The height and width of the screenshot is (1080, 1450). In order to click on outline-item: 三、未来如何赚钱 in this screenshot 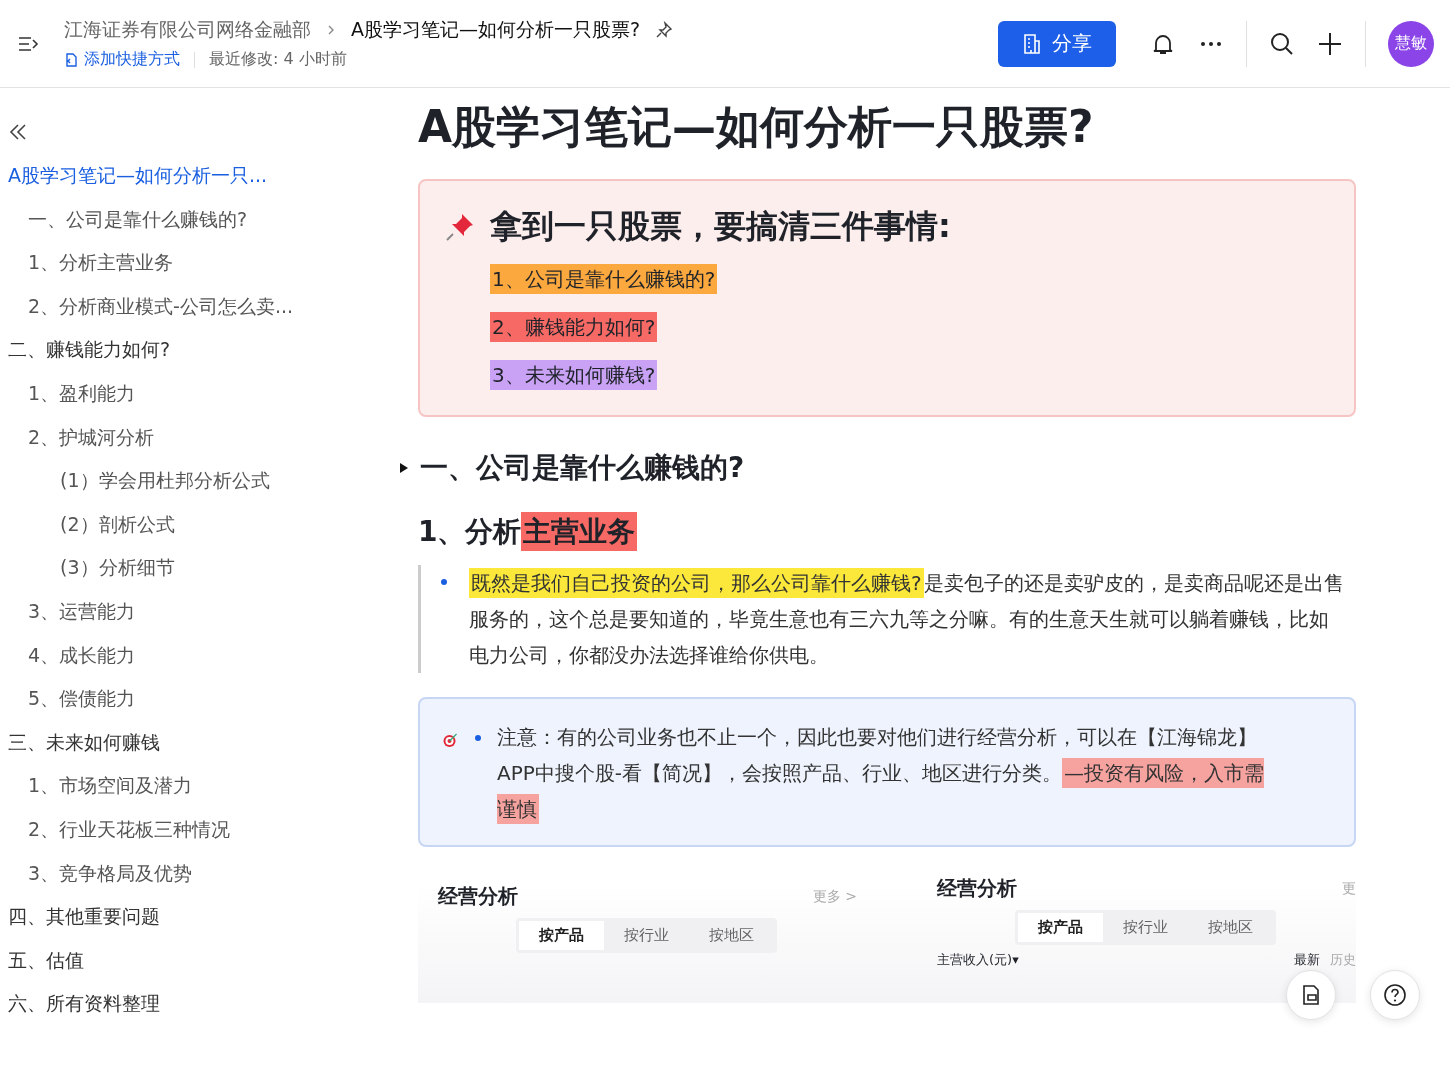, I will do `click(200, 742)`.